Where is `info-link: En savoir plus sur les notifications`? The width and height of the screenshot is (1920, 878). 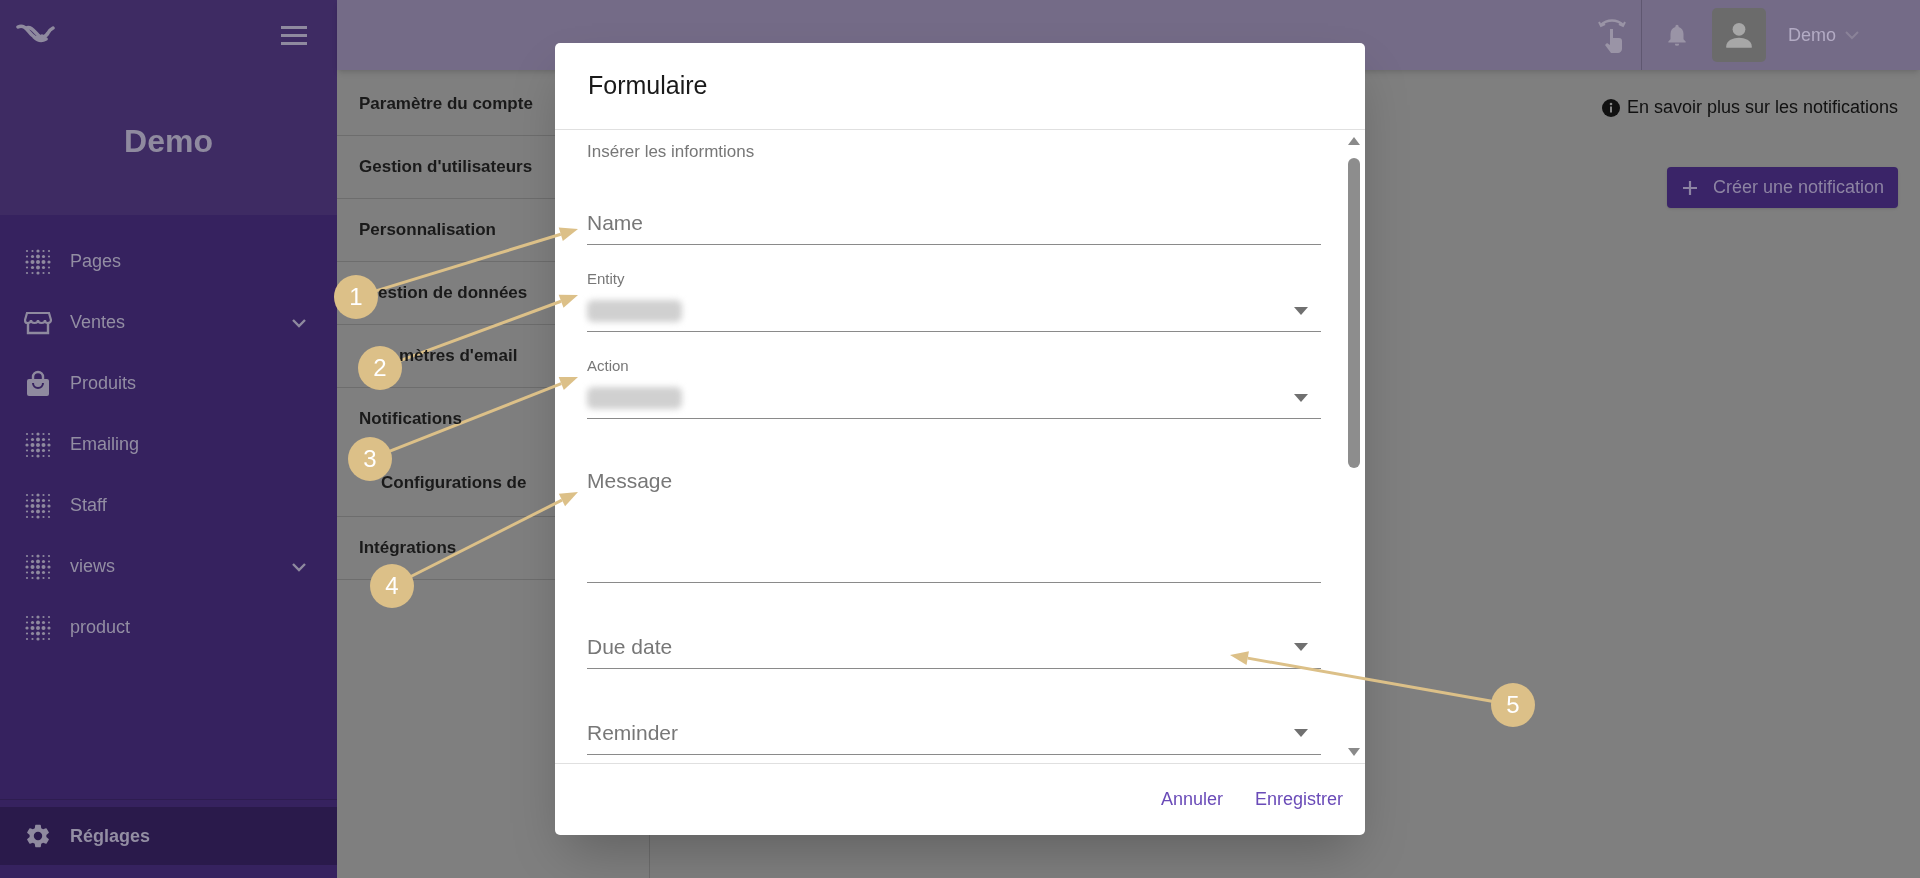
info-link: En savoir plus sur les notifications is located at coordinates (1762, 107).